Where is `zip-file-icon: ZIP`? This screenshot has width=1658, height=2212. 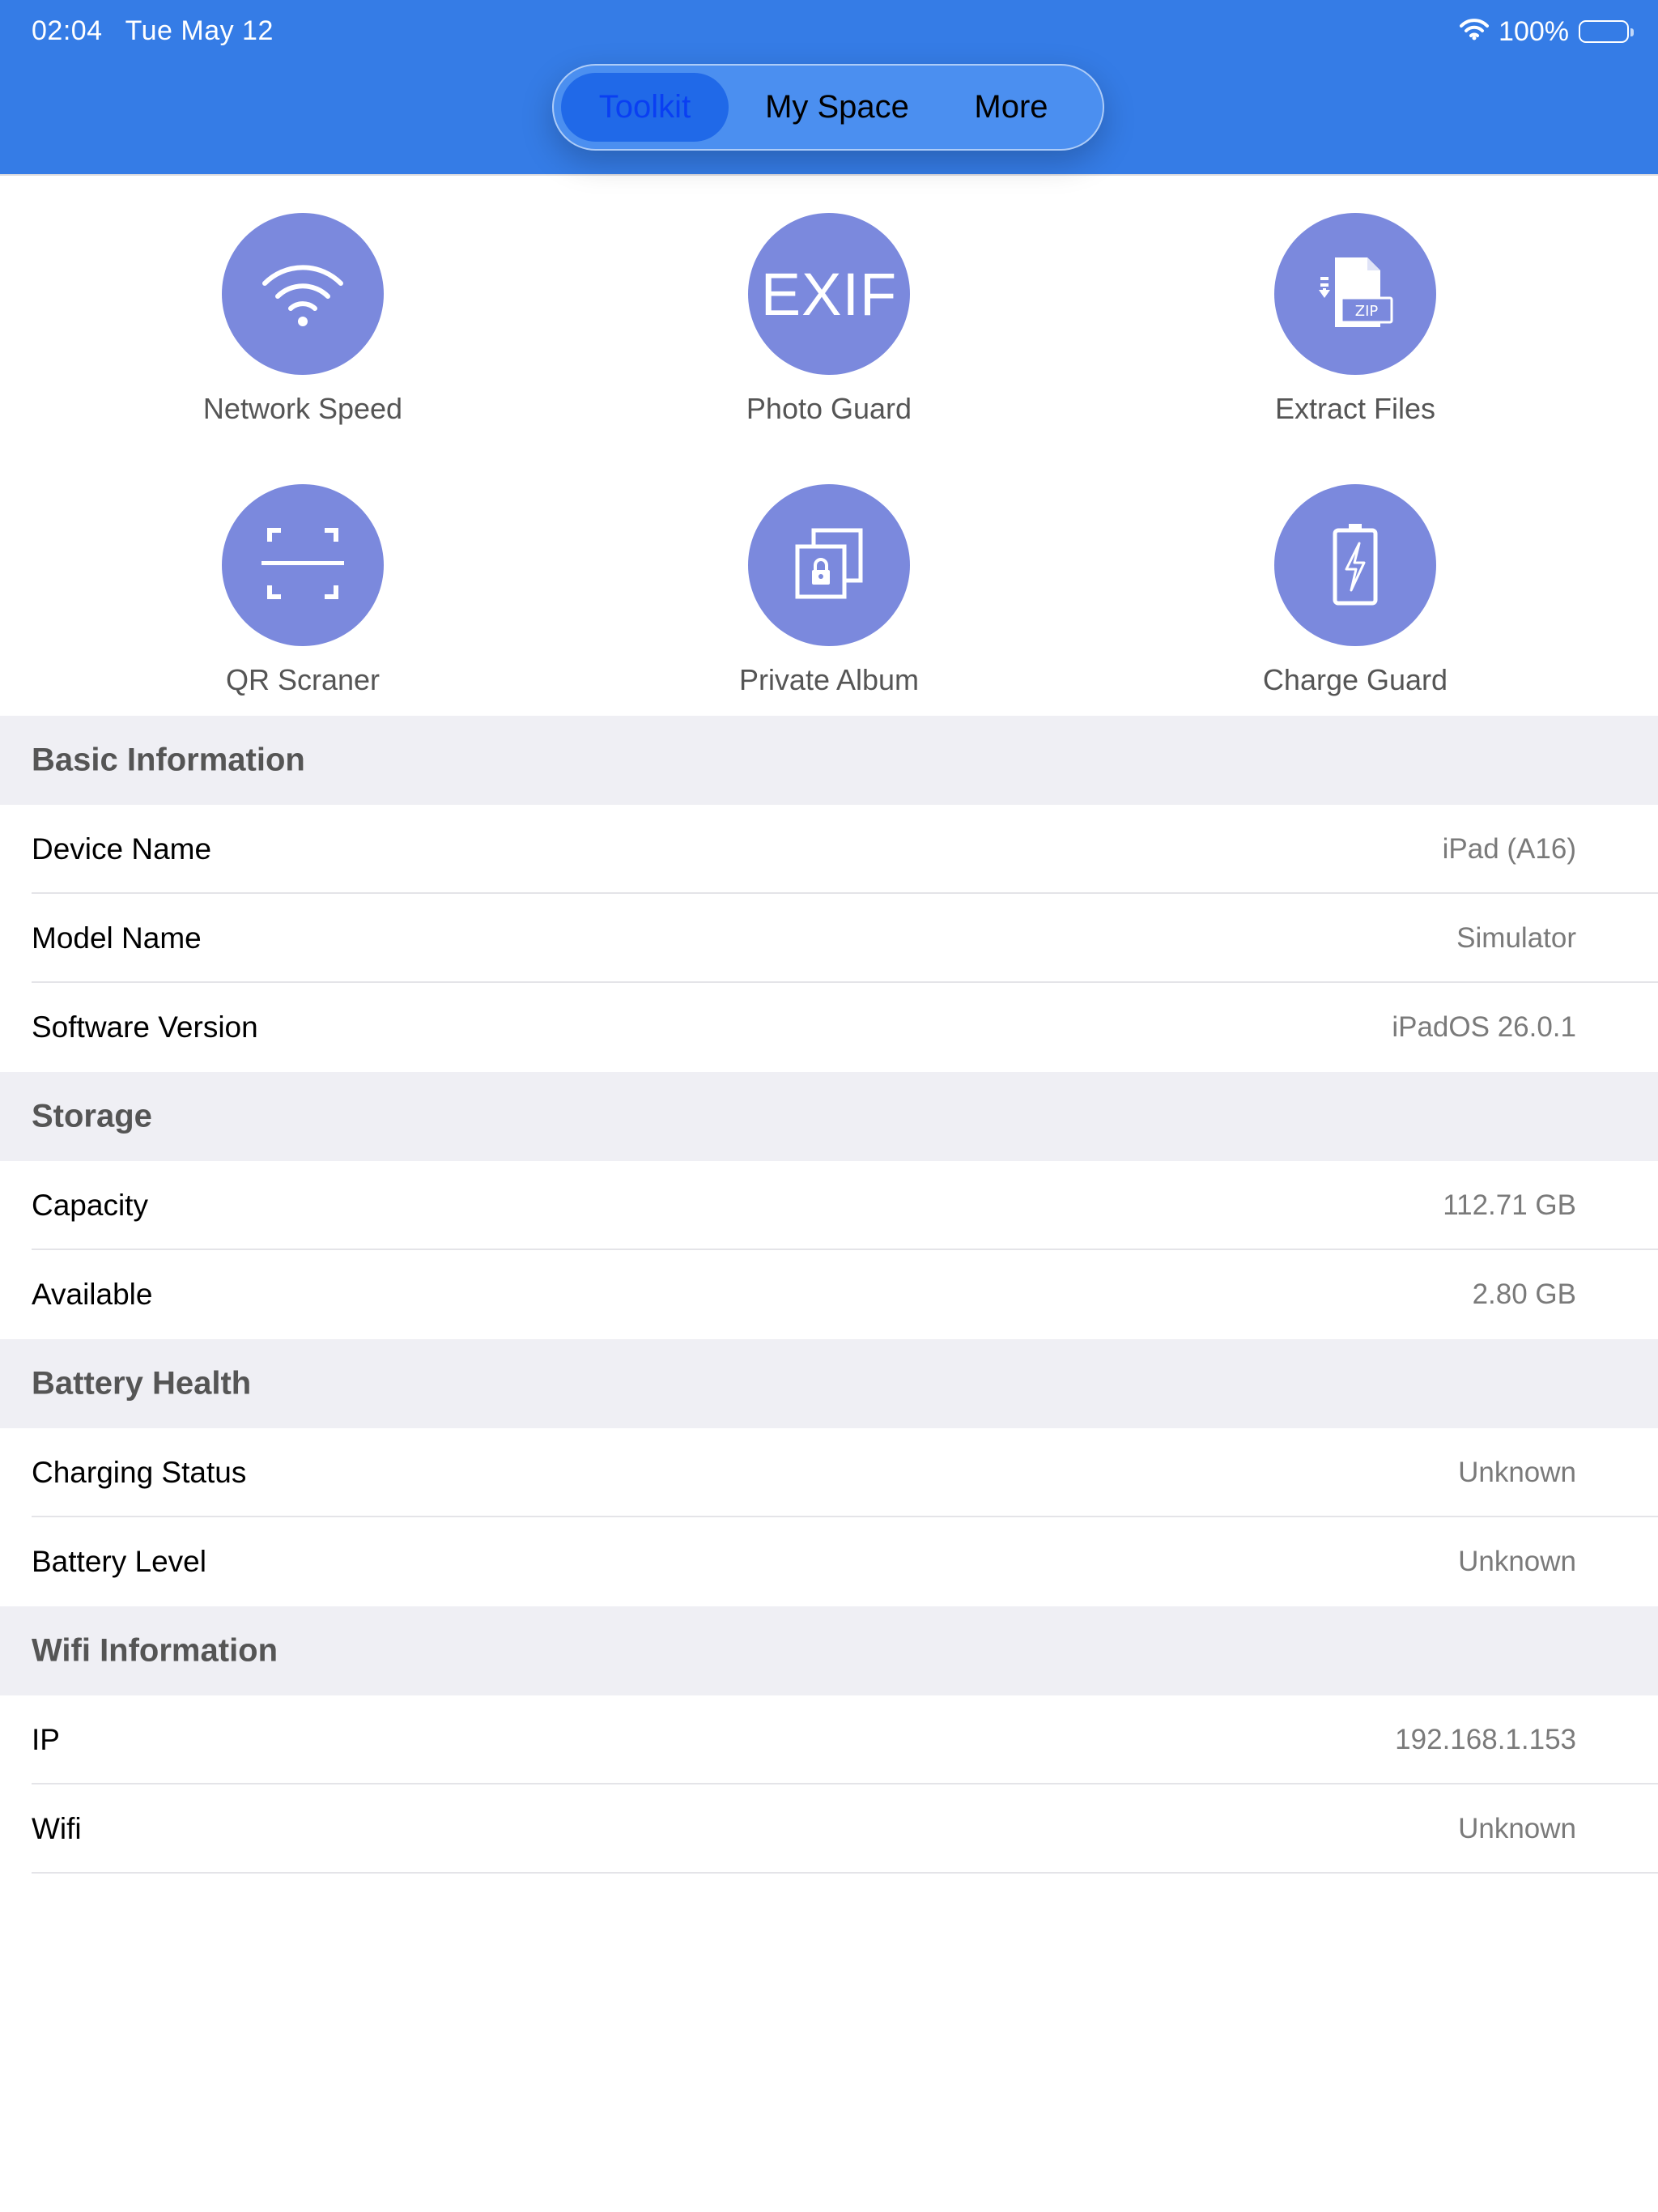 zip-file-icon: ZIP is located at coordinates (1355, 295).